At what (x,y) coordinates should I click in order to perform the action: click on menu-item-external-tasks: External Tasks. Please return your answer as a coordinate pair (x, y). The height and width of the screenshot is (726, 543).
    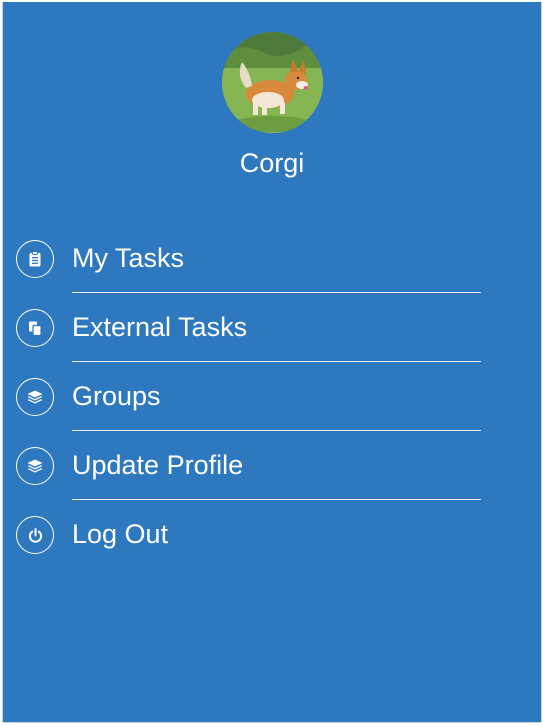
    Looking at the image, I should click on (272, 328).